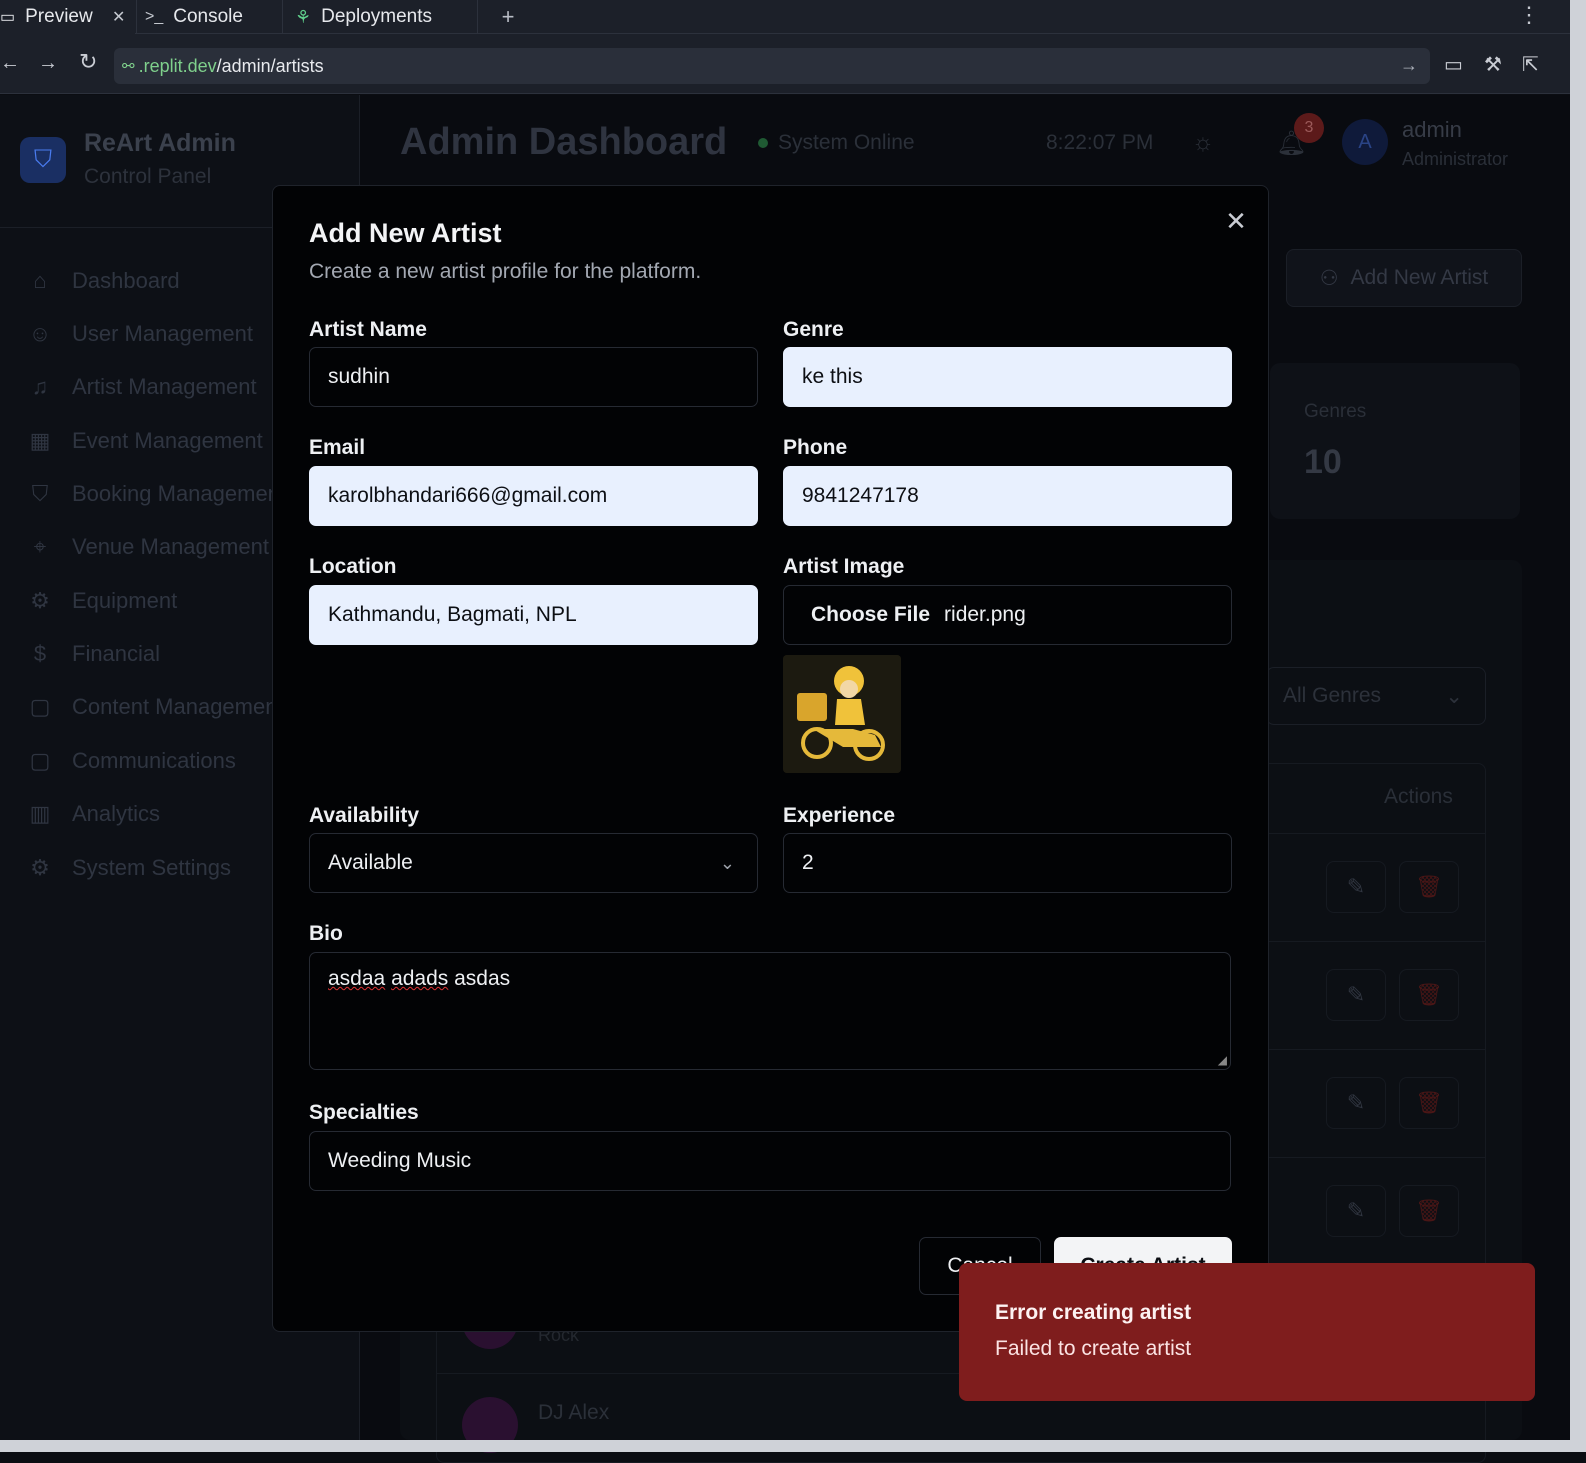  I want to click on user-name: admin, so click(1432, 129).